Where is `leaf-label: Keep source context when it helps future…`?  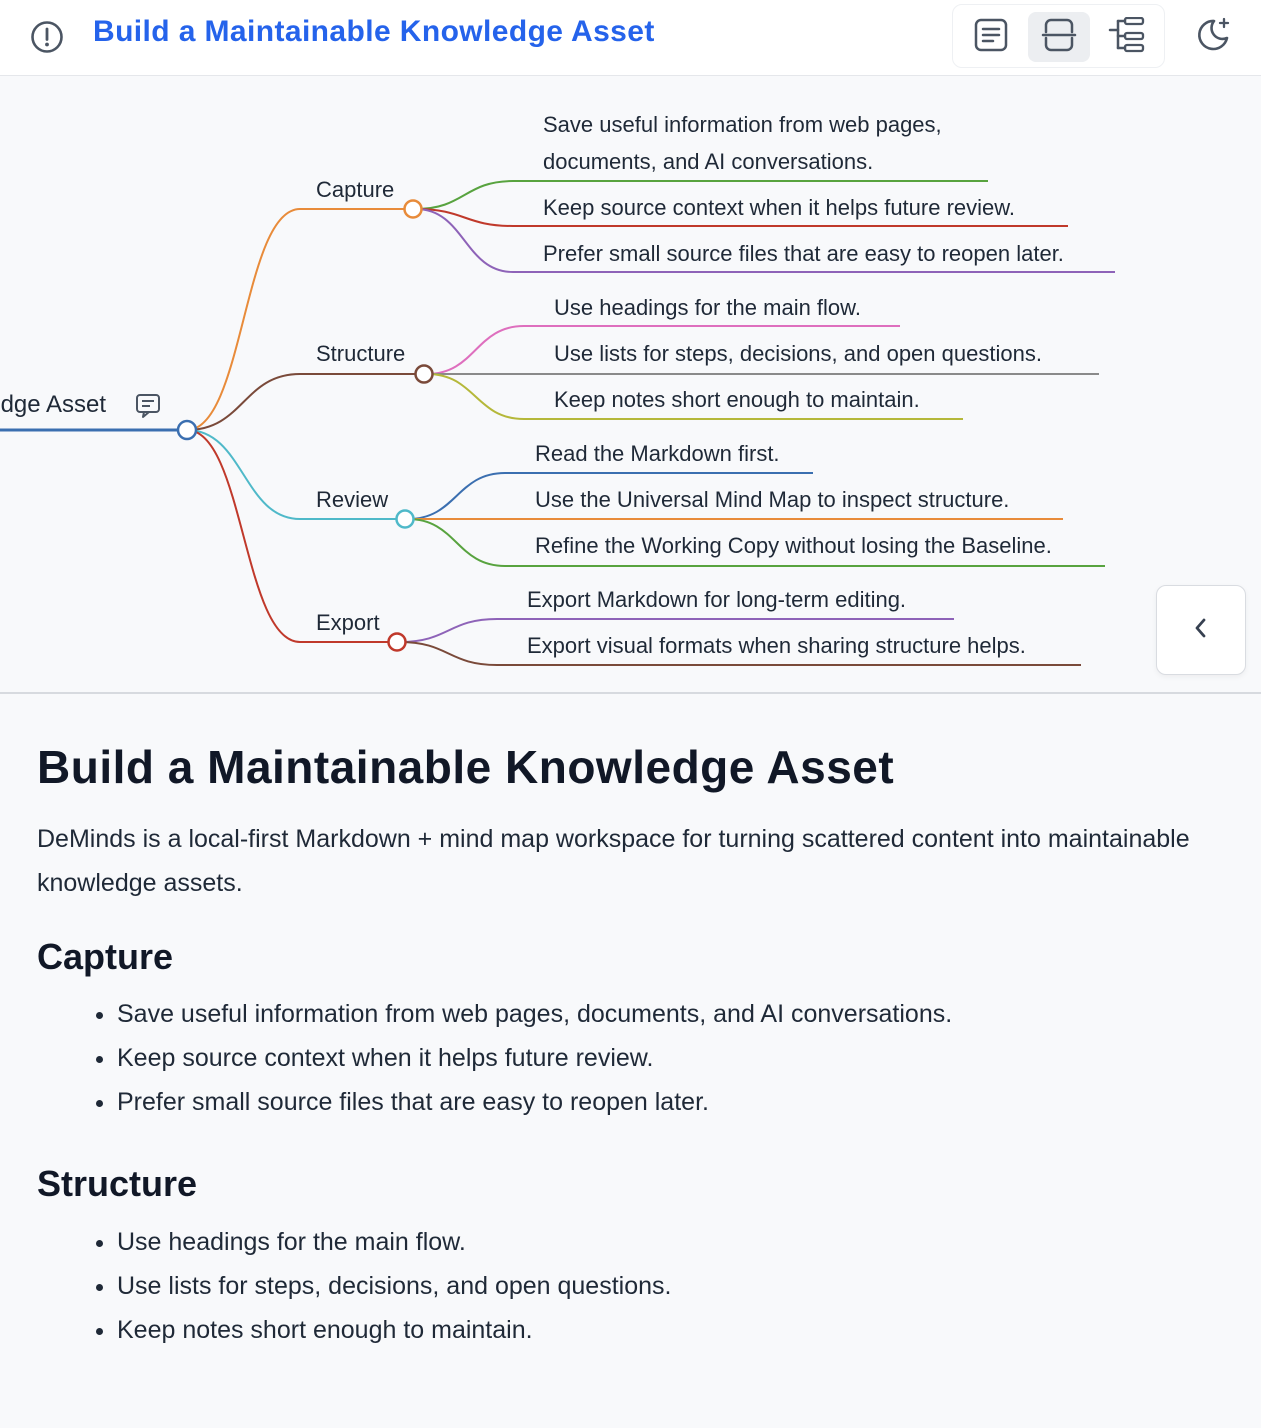 leaf-label: Keep source context when it helps future… is located at coordinates (779, 207).